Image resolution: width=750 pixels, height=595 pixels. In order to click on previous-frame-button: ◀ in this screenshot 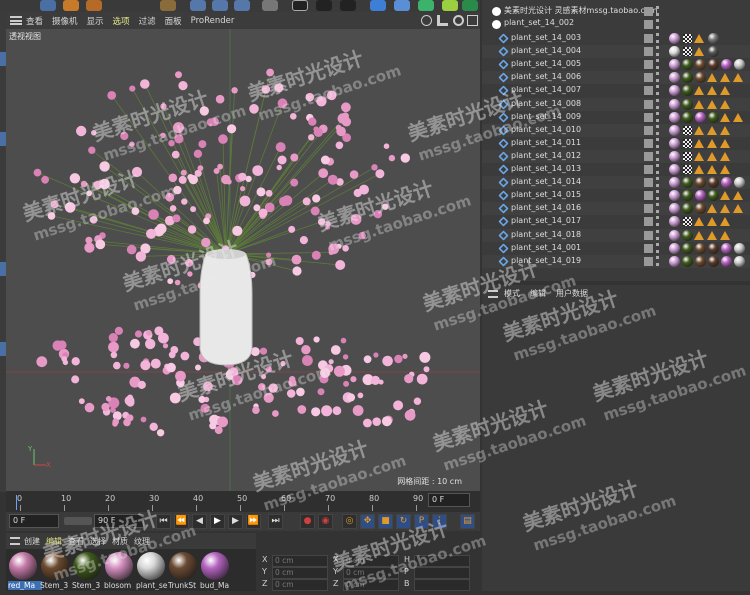, I will do `click(199, 521)`.